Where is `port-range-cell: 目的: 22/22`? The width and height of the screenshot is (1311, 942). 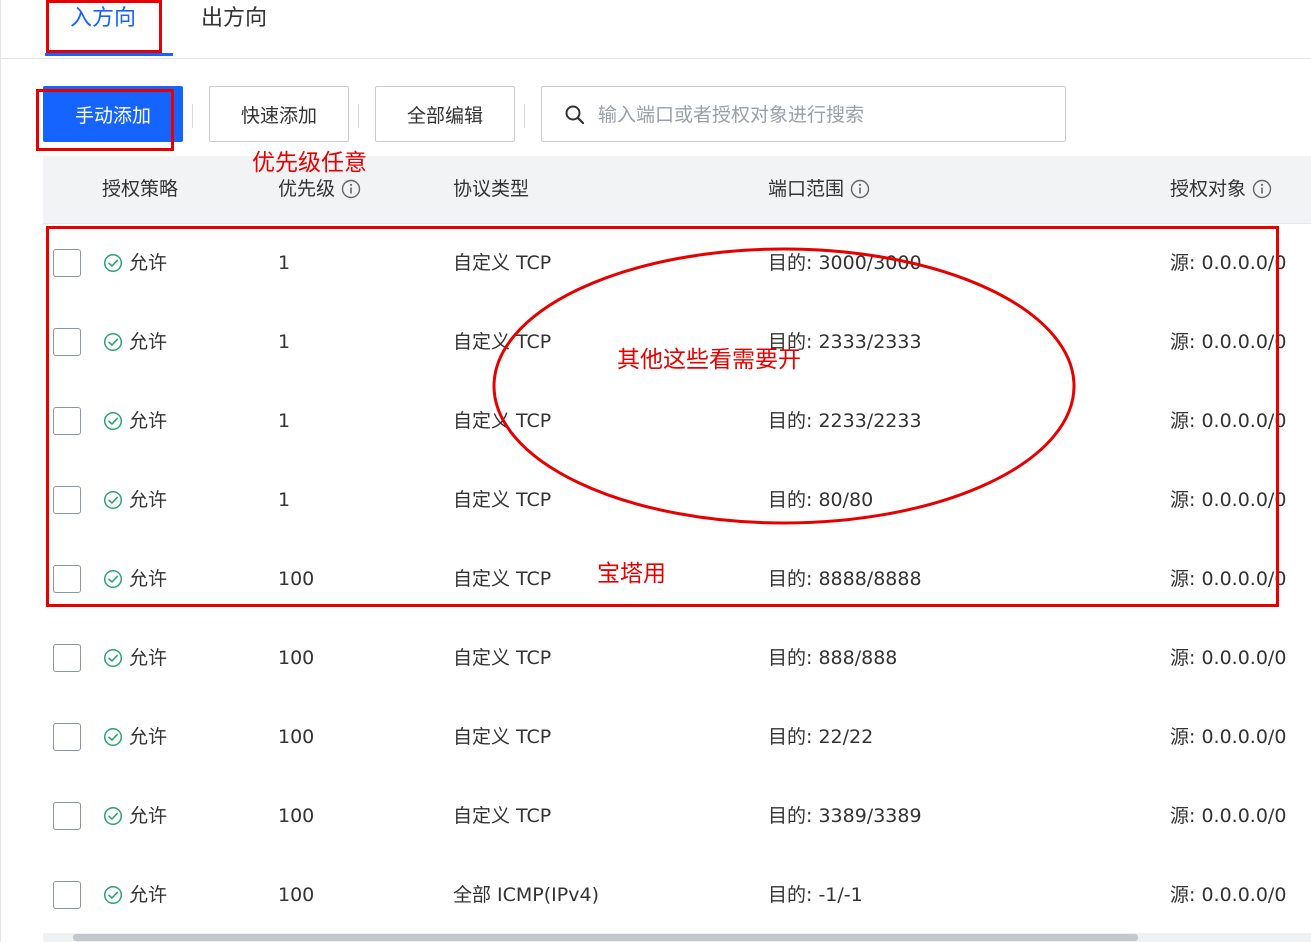 port-range-cell: 目的: 22/22 is located at coordinates (821, 737).